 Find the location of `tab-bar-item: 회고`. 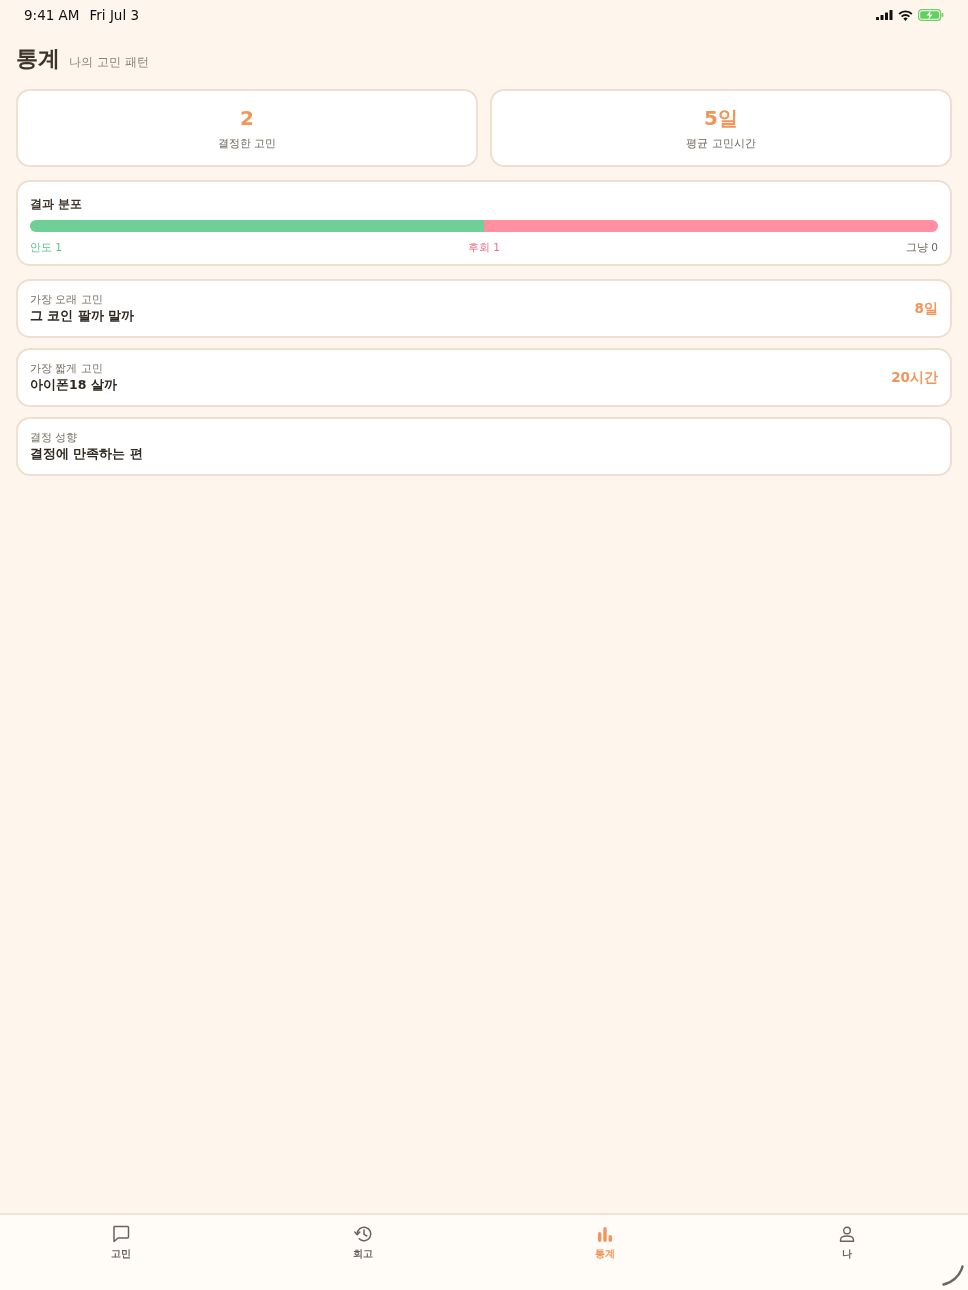

tab-bar-item: 회고 is located at coordinates (363, 1240).